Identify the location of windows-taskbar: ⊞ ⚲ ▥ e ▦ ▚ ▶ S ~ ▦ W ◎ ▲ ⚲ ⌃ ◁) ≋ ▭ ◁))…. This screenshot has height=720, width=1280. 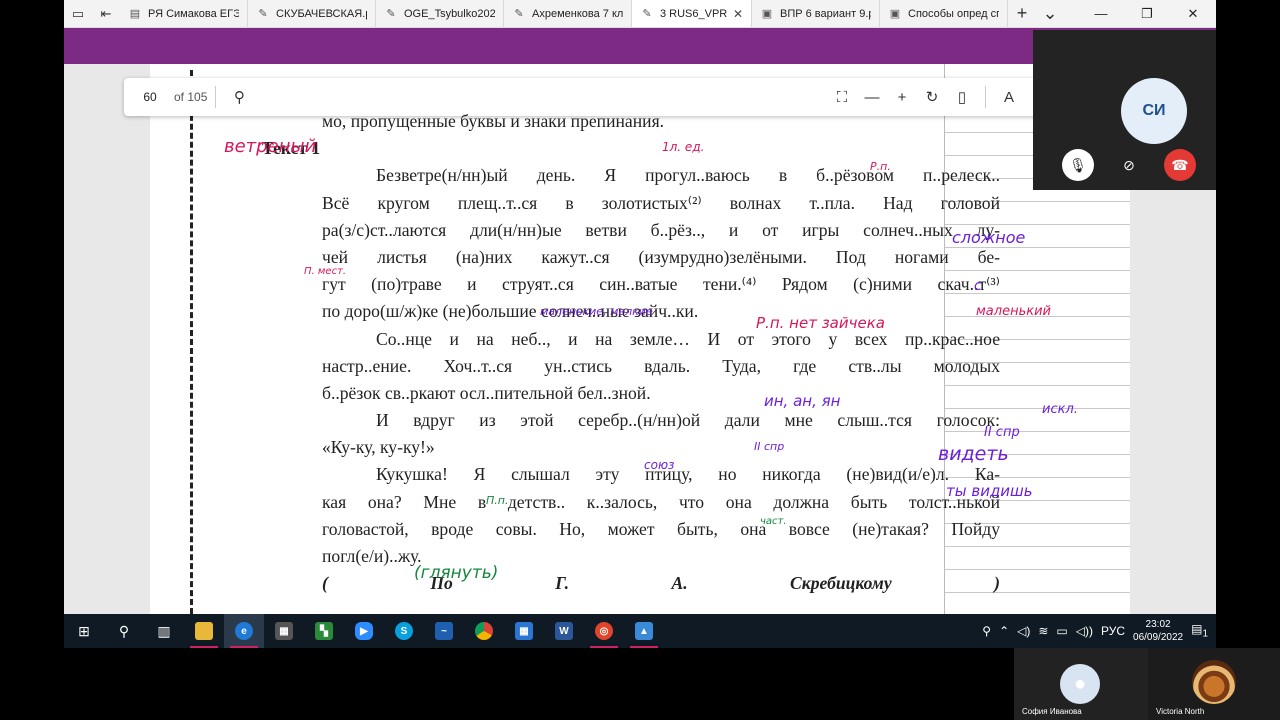
(640, 631).